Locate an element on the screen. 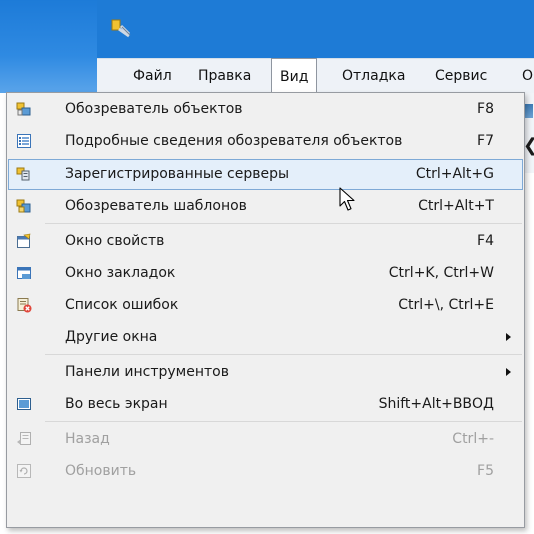 The image size is (534, 534). registered-servers-icon is located at coordinates (23, 174).